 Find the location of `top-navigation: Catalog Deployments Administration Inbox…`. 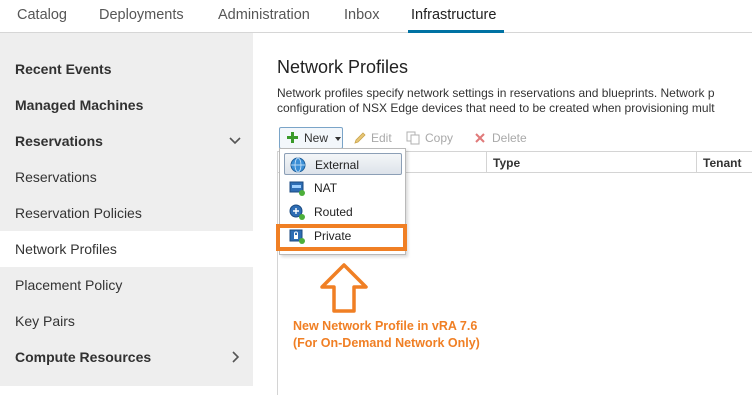

top-navigation: Catalog Deployments Administration Inbox… is located at coordinates (376, 16).